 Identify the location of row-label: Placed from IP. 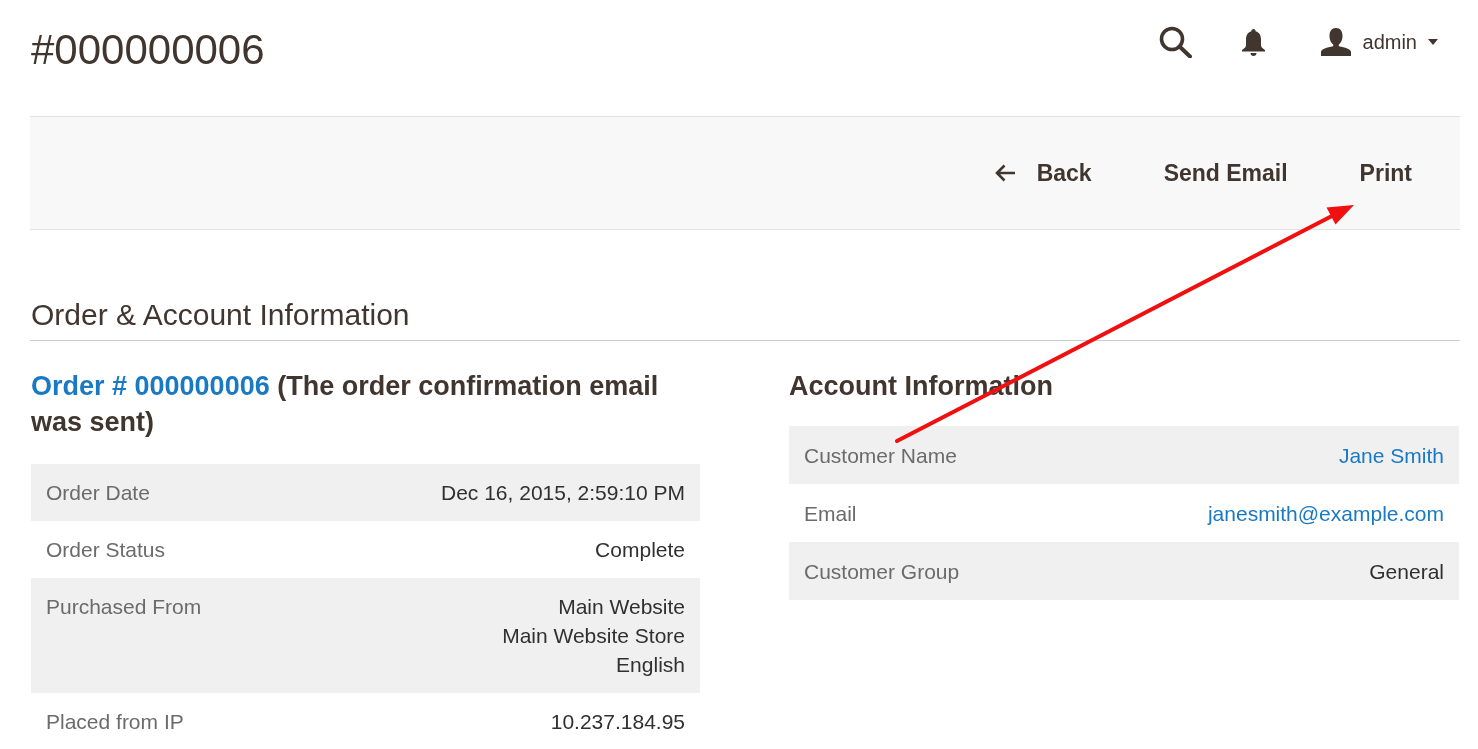
(115, 722).